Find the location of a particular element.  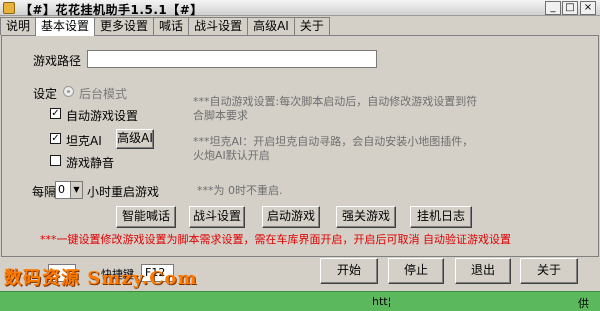

background-mode-label: 后台模式 is located at coordinates (103, 94).